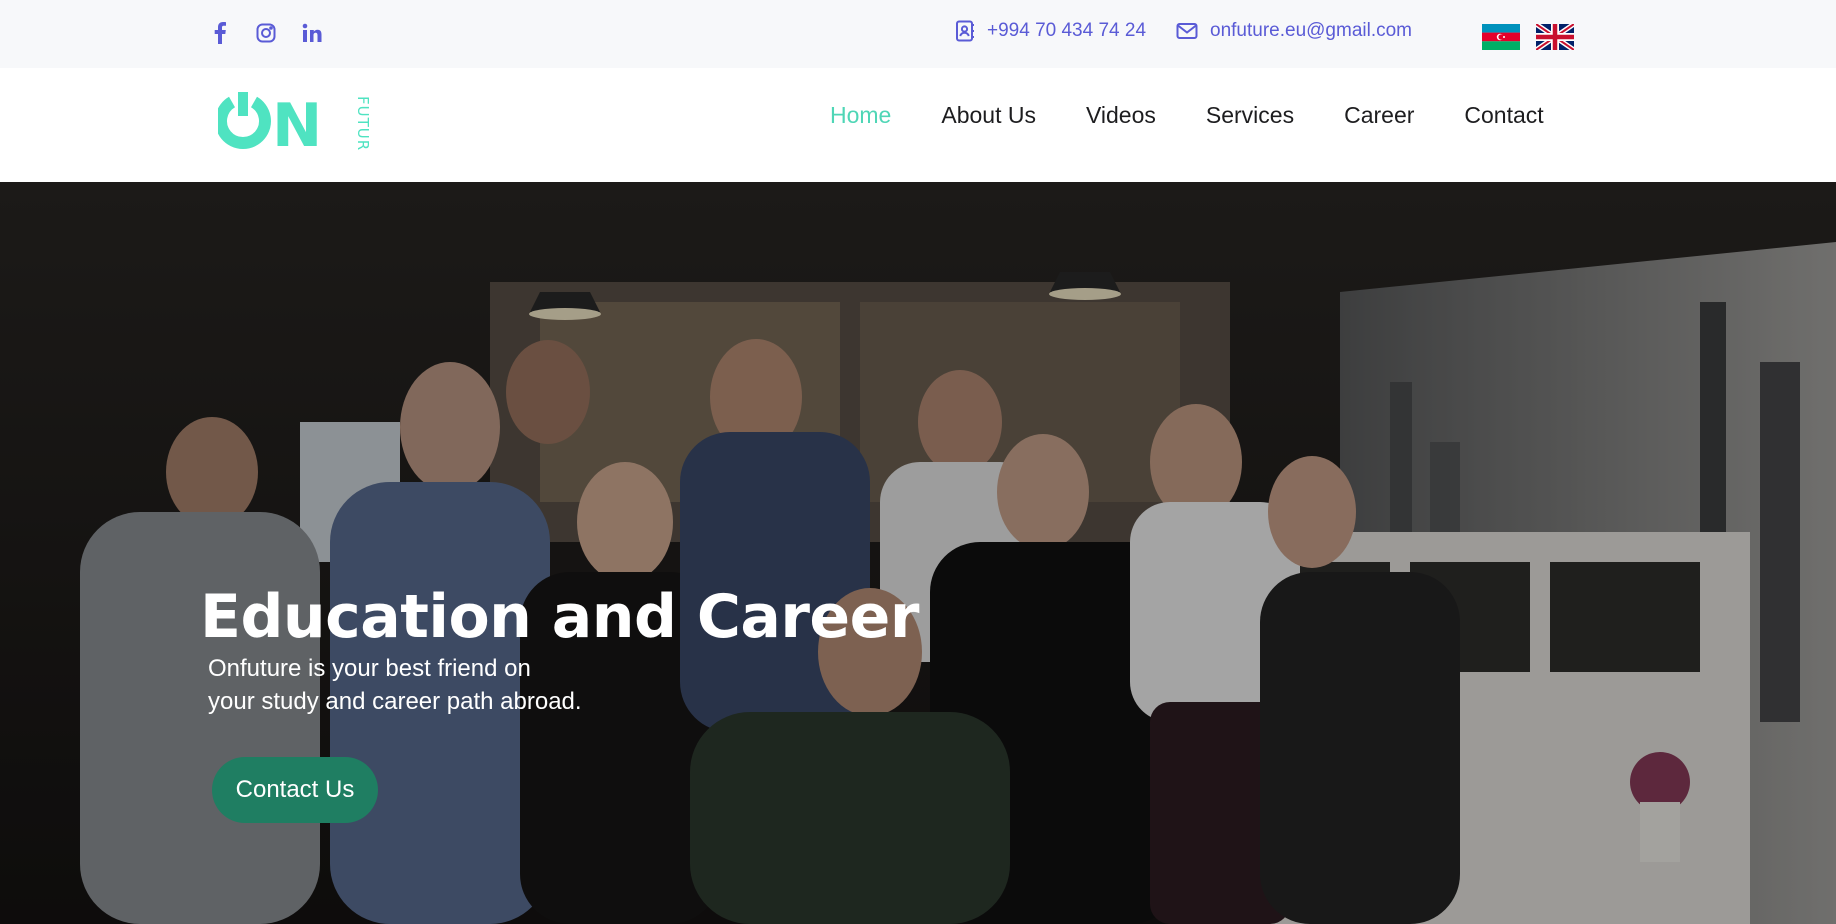 The height and width of the screenshot is (924, 1836). I want to click on facebook-link, so click(220, 33).